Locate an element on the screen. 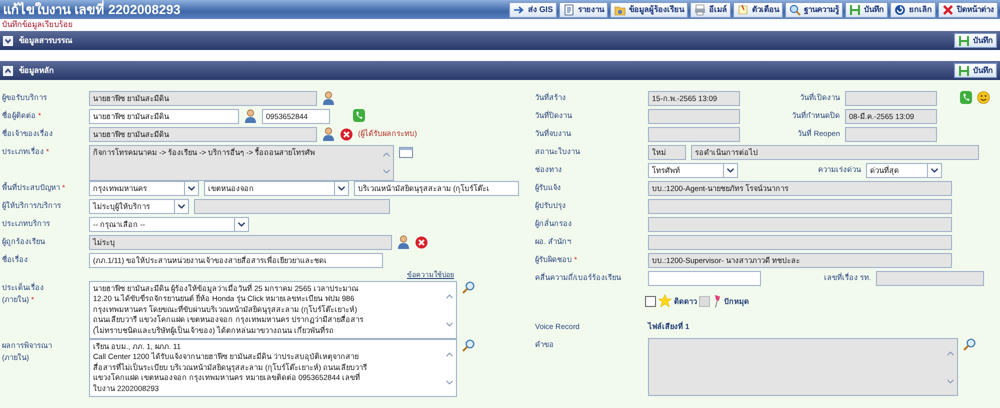 The height and width of the screenshot is (408, 1000). toolbar-button: ปิดหน้าต่าง is located at coordinates (968, 10).